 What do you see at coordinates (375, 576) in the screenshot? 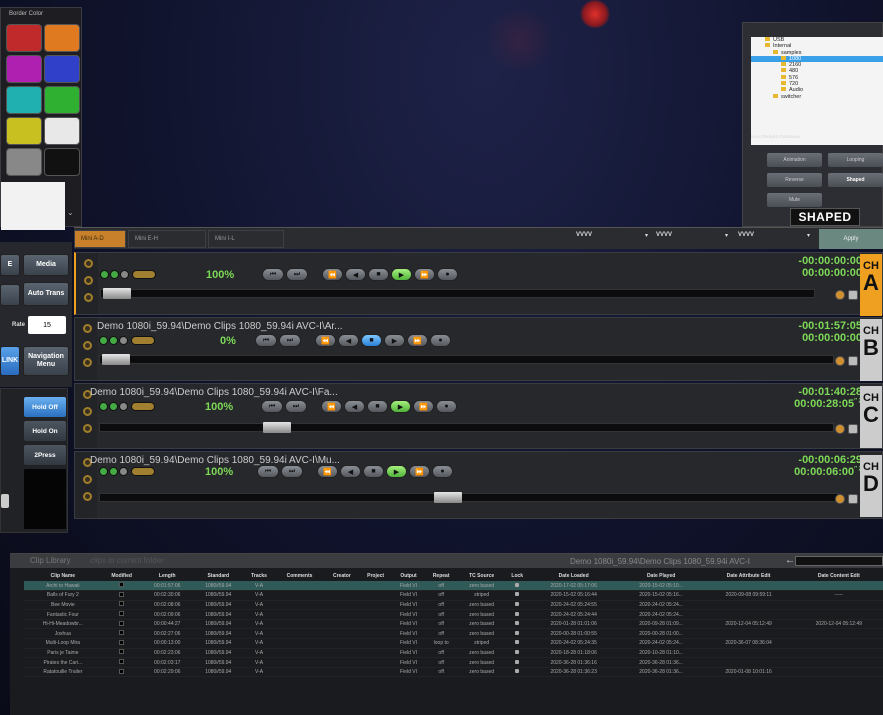
I see `column-header: Project` at bounding box center [375, 576].